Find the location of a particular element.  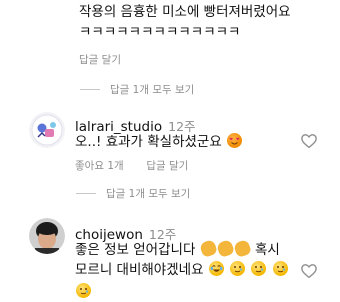

comment-text-content: 오..! 효과가 확실하셨군요 is located at coordinates (148, 142).